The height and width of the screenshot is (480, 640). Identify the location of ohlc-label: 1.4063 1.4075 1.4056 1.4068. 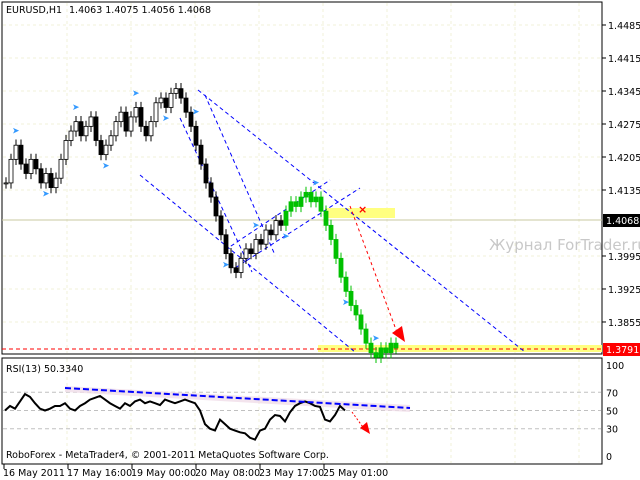
(140, 10).